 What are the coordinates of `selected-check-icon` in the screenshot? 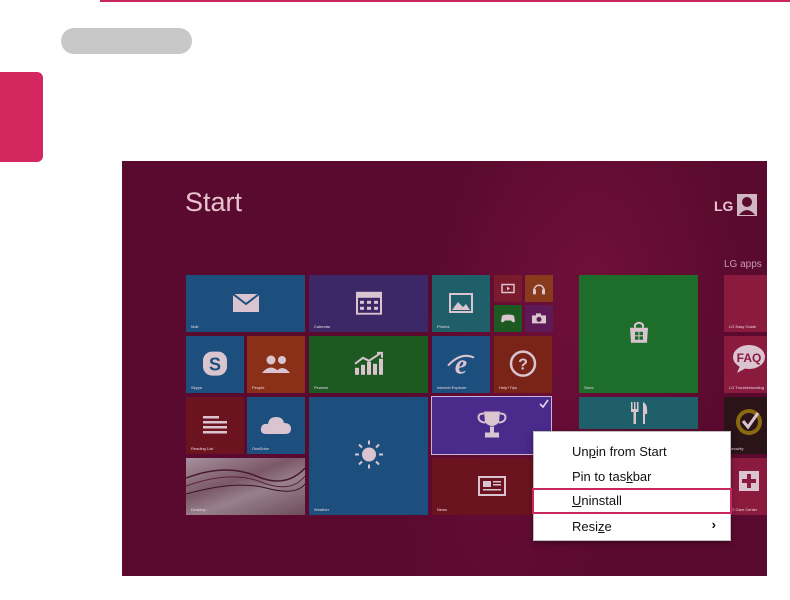 It's located at (544, 404).